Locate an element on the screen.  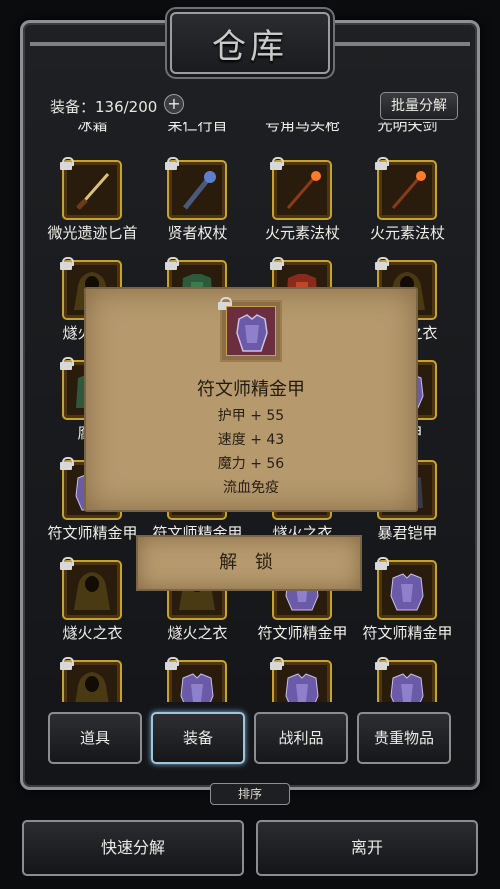
title-ornament-left is located at coordinates (100, 44).